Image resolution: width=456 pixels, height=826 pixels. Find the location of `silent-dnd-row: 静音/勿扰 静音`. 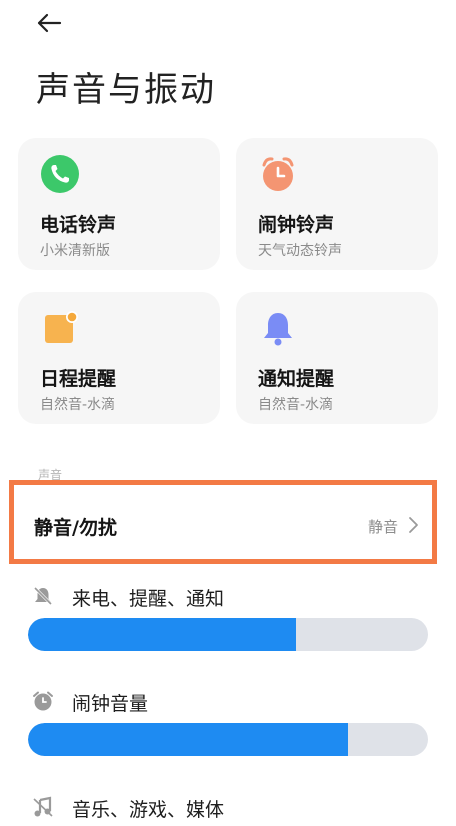

silent-dnd-row: 静音/勿扰 静音 is located at coordinates (223, 522).